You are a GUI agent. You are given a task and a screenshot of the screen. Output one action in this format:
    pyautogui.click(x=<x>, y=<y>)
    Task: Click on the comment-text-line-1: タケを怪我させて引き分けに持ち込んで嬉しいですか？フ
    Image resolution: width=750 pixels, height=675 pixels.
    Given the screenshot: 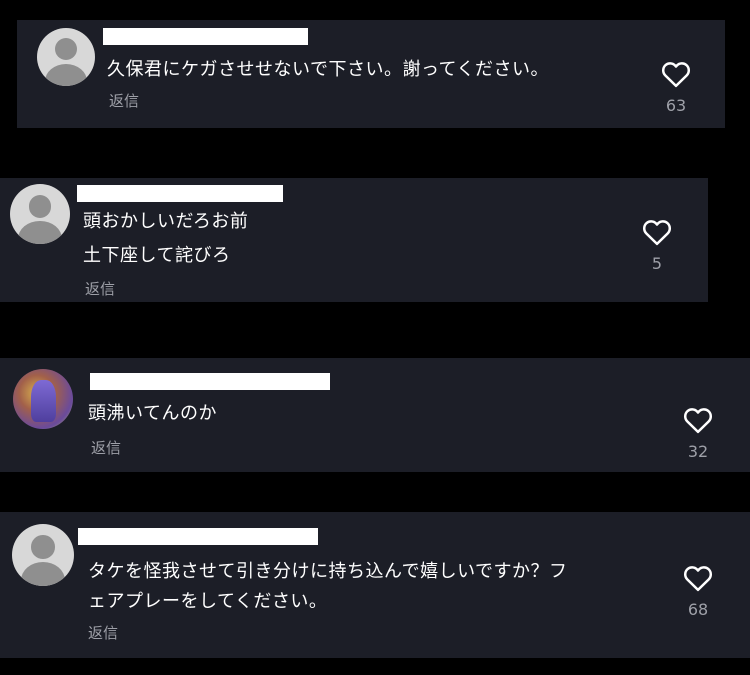 What is the action you would take?
    pyautogui.click(x=328, y=571)
    